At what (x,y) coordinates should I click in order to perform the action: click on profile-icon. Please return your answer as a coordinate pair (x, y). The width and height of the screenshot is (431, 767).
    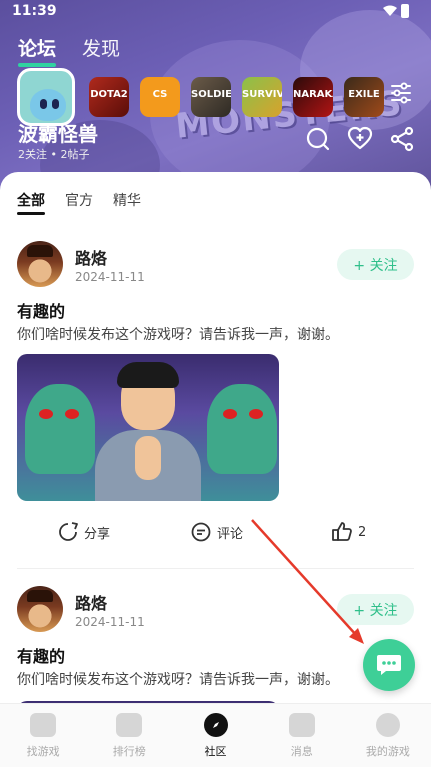
    Looking at the image, I should click on (387, 725).